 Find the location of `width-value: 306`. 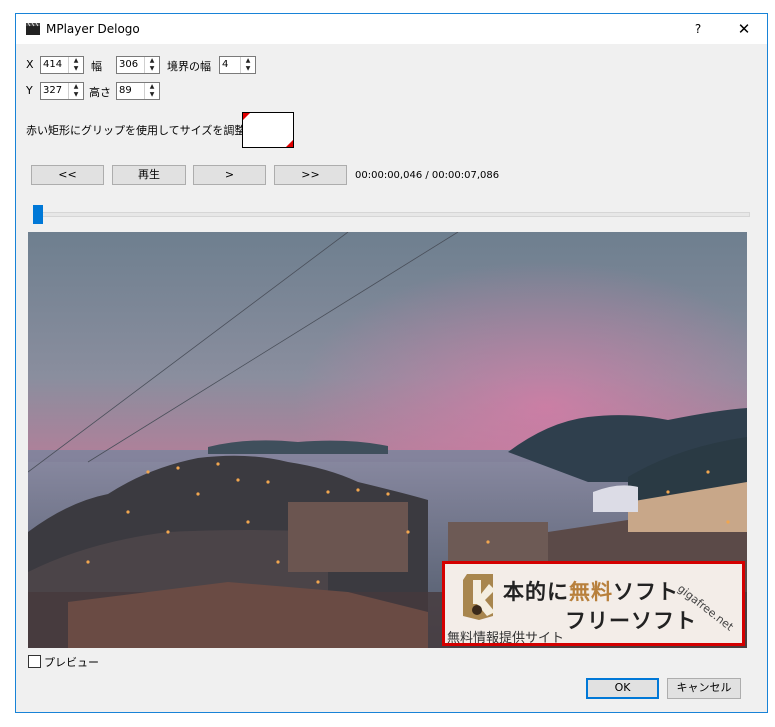

width-value: 306 is located at coordinates (129, 64).